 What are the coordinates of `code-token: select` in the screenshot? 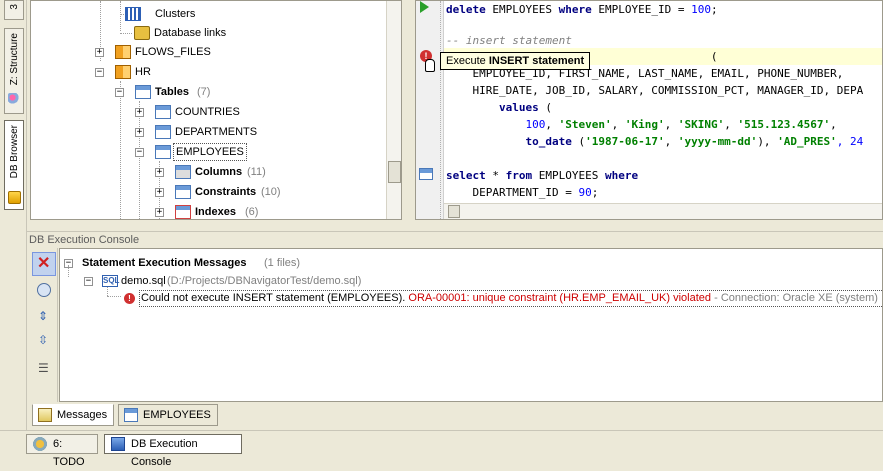 It's located at (466, 175).